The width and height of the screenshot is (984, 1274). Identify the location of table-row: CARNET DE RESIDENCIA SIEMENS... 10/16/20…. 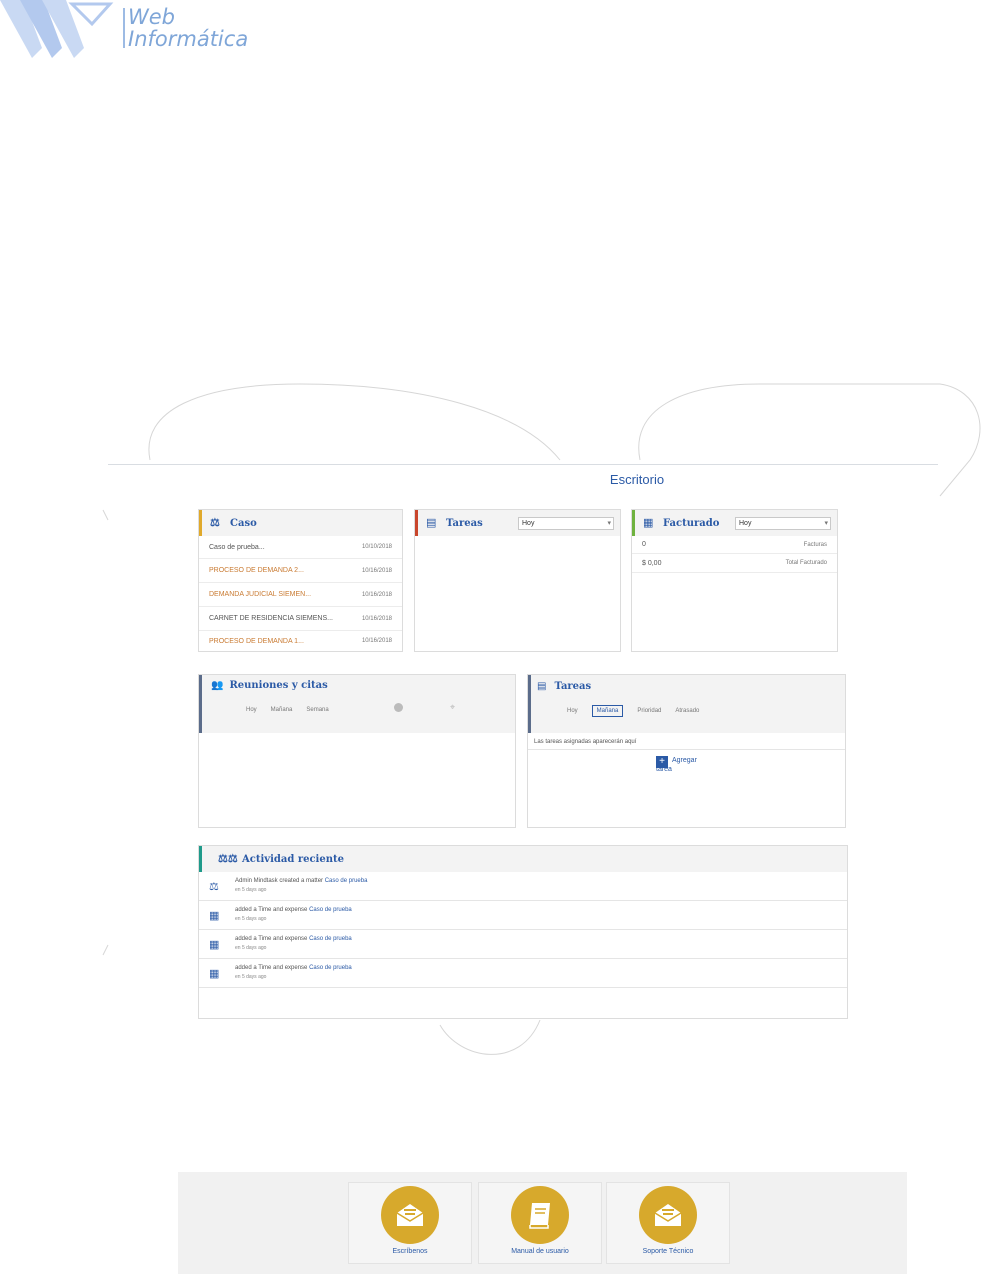
(300, 619).